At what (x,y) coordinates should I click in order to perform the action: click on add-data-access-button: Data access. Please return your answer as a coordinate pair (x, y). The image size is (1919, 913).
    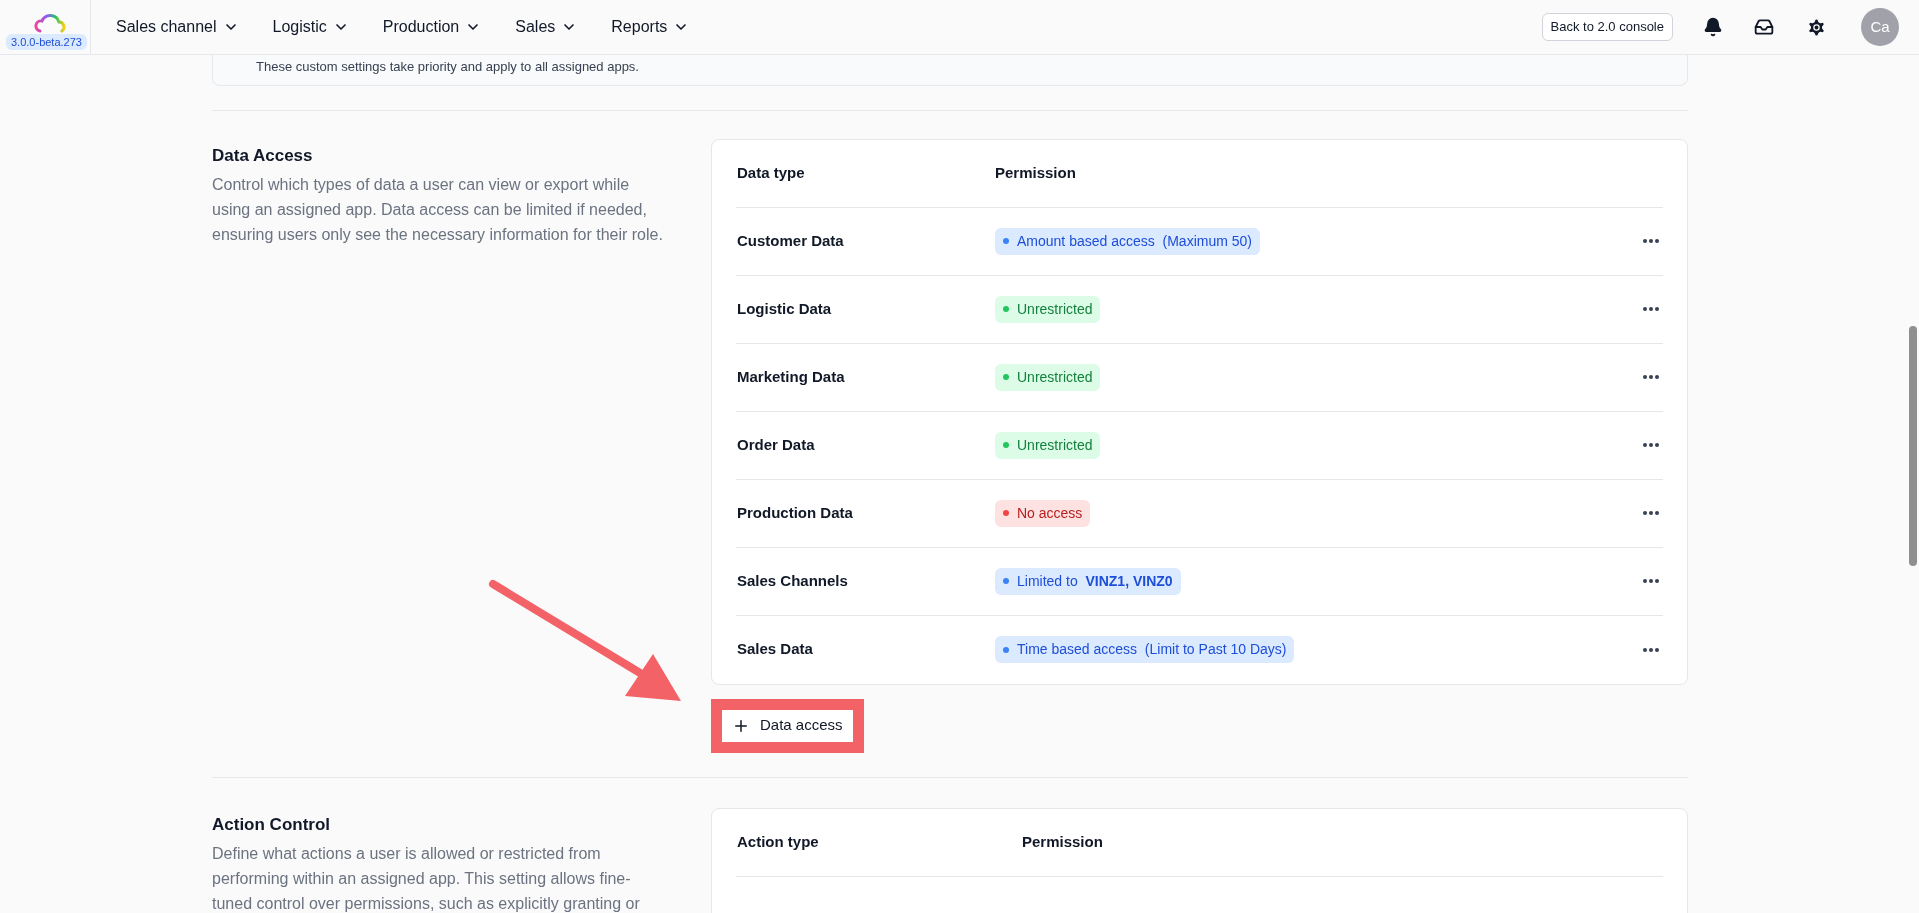
    Looking at the image, I should click on (787, 725).